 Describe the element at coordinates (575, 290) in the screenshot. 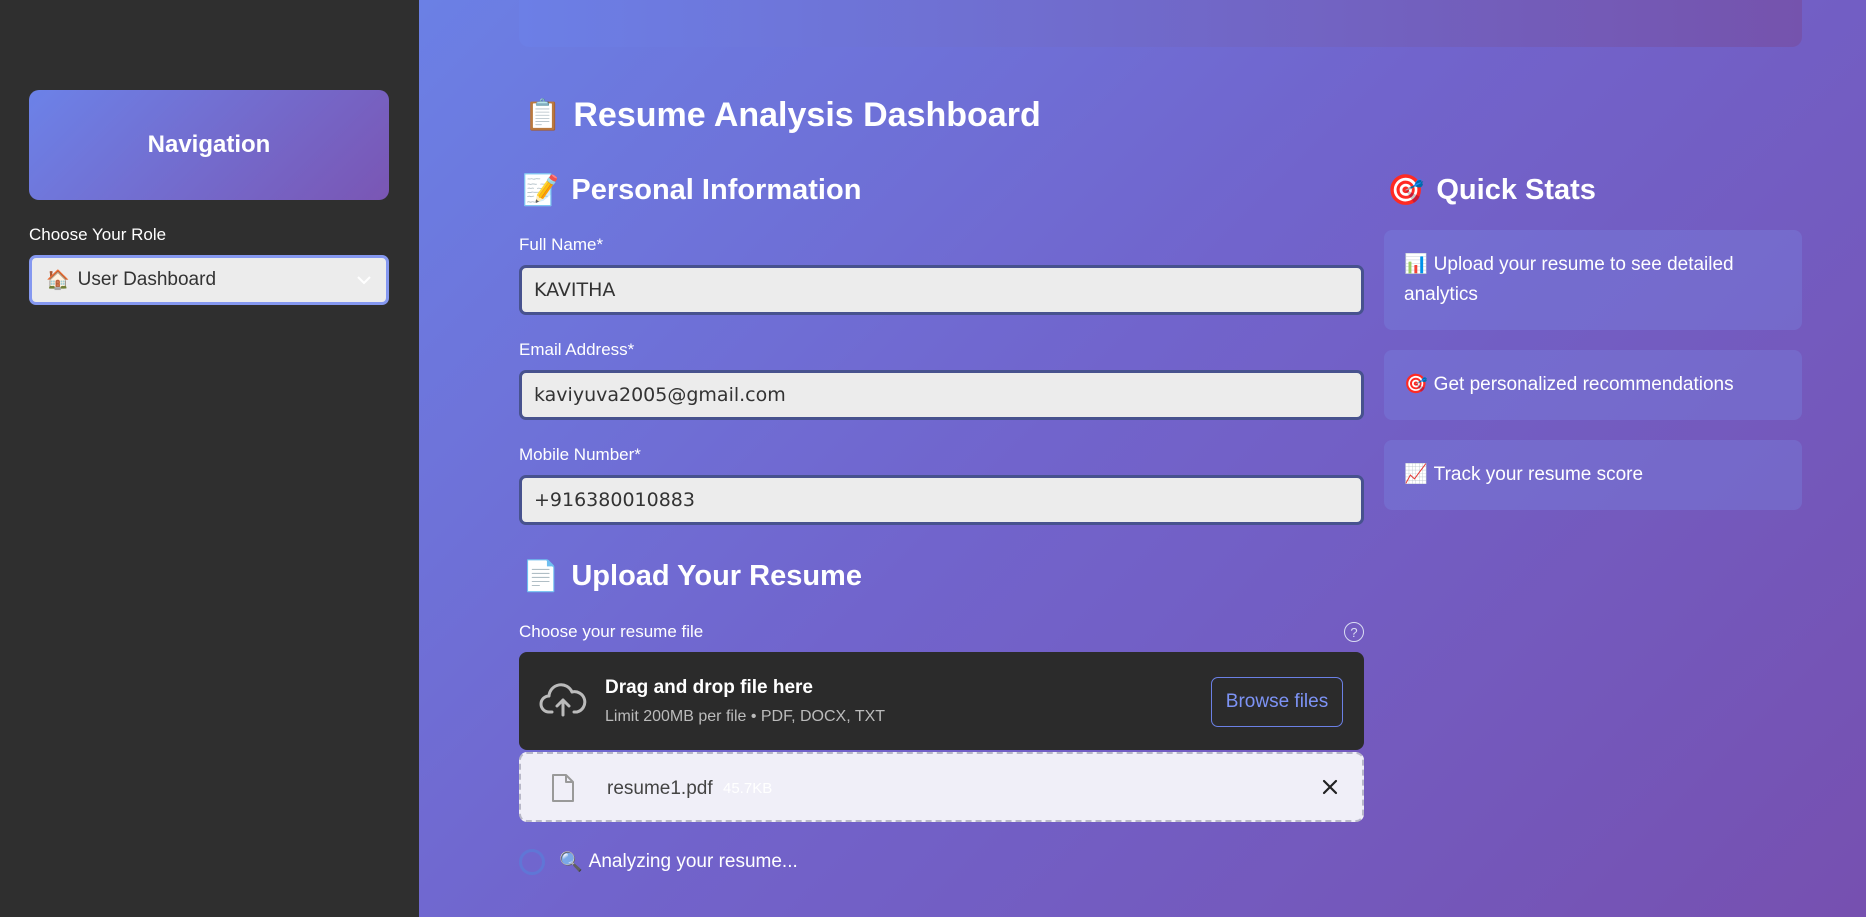

I see `full-name-value: KAVITHA` at that location.